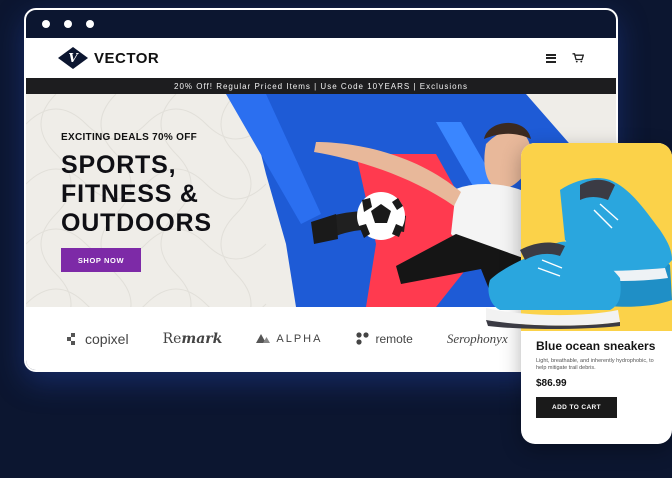 This screenshot has width=672, height=478. Describe the element at coordinates (107, 338) in the screenshot. I see `partner-logo-label: copixel` at that location.